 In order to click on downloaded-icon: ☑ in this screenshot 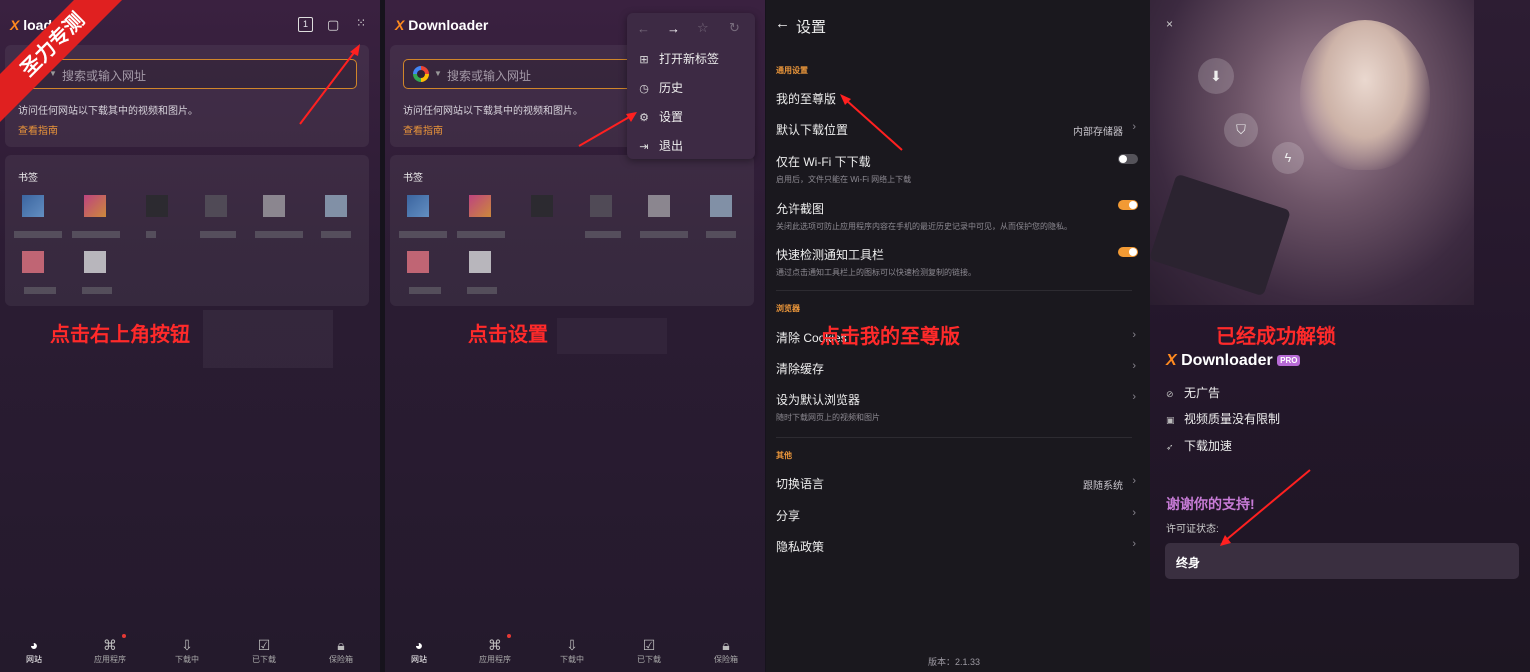, I will do `click(649, 645)`.